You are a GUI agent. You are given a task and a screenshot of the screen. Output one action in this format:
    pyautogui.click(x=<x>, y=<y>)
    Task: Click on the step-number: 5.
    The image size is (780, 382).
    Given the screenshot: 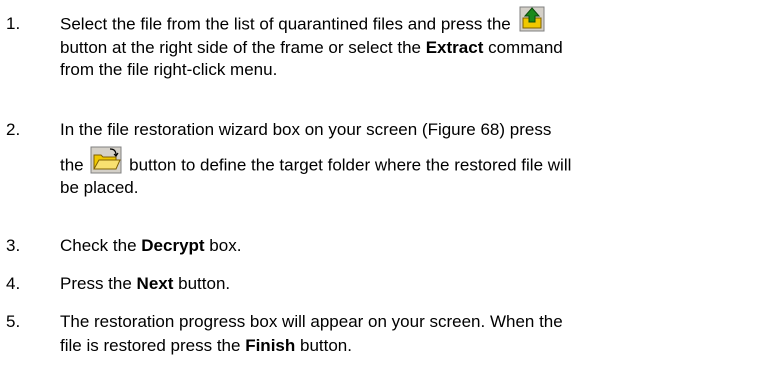 What is the action you would take?
    pyautogui.click(x=13, y=321)
    